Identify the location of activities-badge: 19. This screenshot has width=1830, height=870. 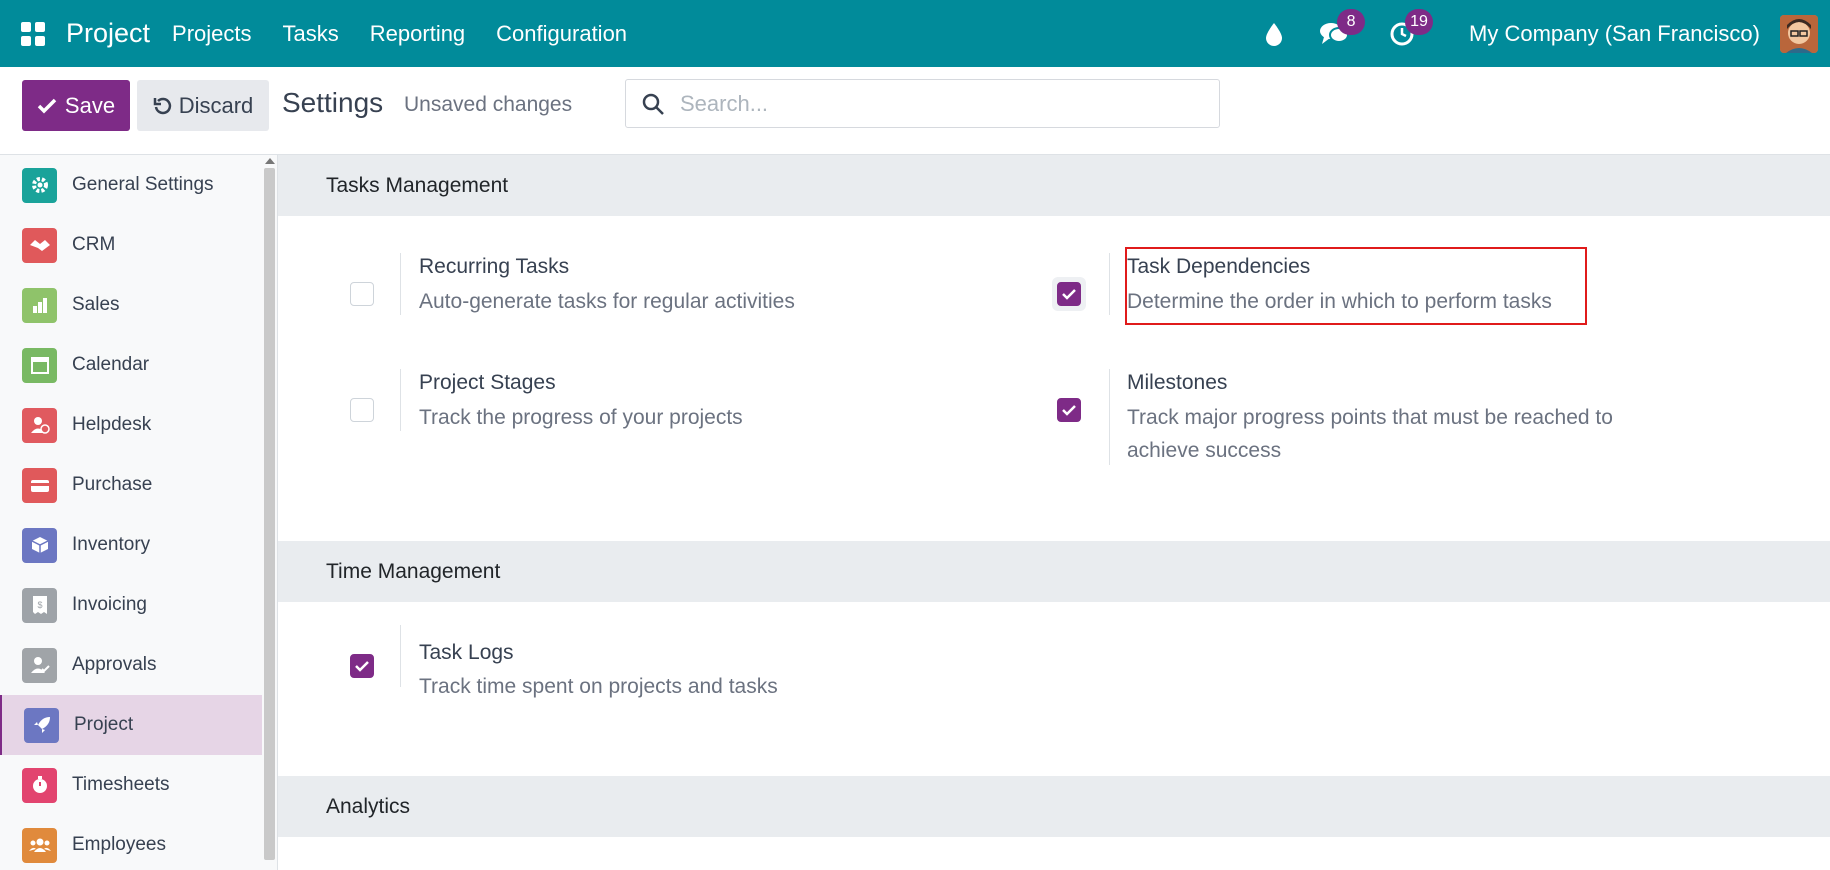
(1419, 21).